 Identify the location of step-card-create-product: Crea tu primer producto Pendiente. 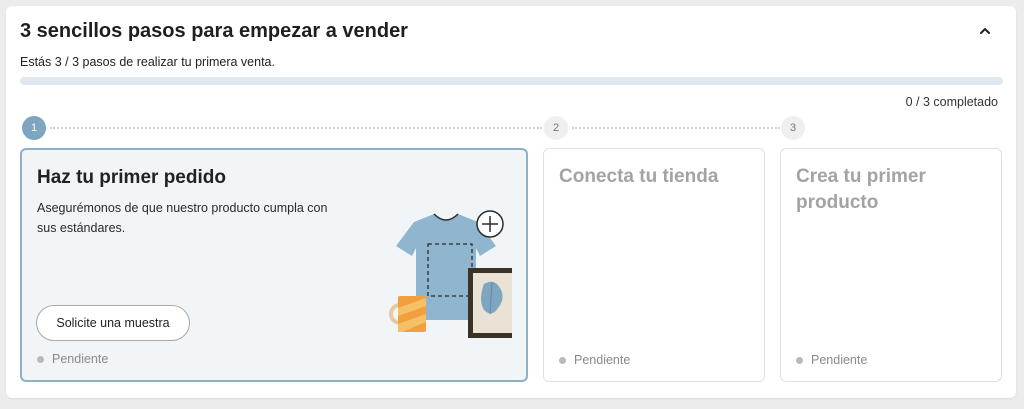
(891, 265).